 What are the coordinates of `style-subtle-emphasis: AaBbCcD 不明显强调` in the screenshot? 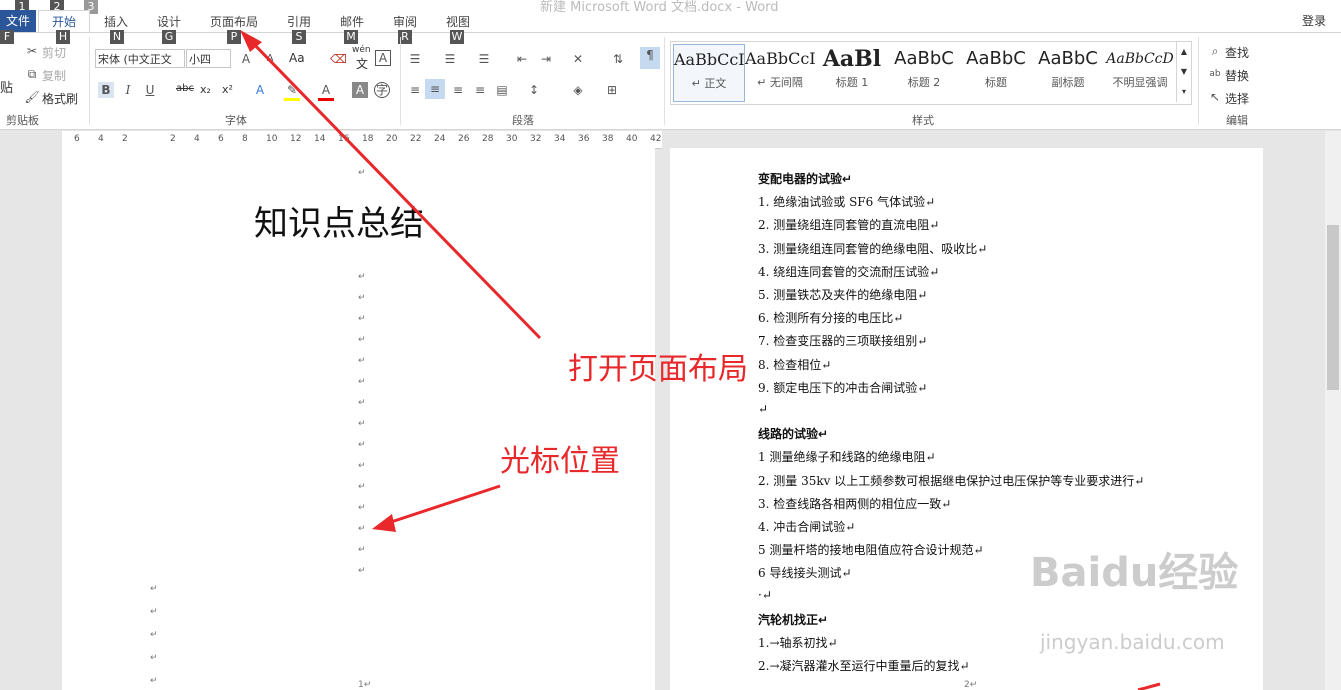 It's located at (1140, 72).